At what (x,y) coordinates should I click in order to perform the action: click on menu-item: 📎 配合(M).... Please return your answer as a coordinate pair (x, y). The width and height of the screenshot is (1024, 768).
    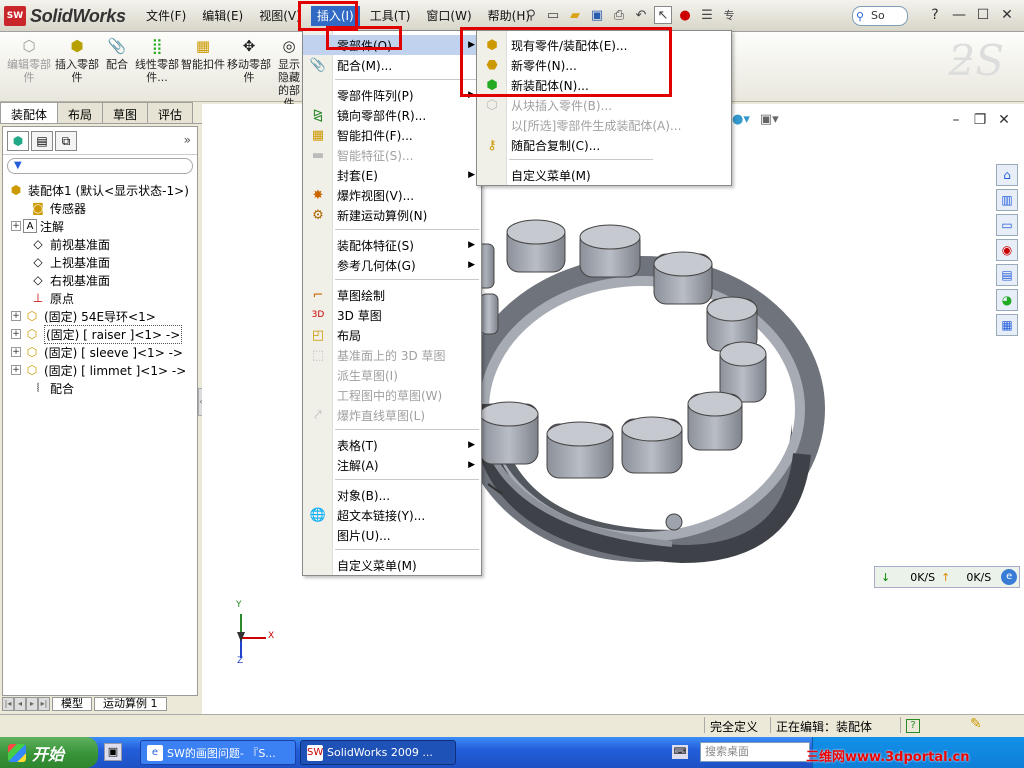
    Looking at the image, I should click on (392, 65).